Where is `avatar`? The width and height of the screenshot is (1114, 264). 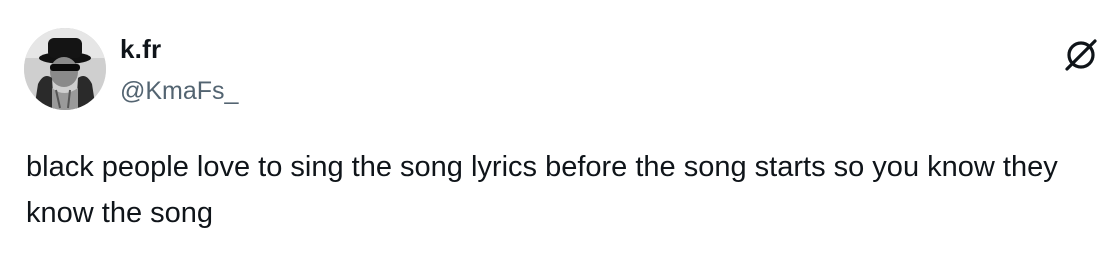 avatar is located at coordinates (65, 69).